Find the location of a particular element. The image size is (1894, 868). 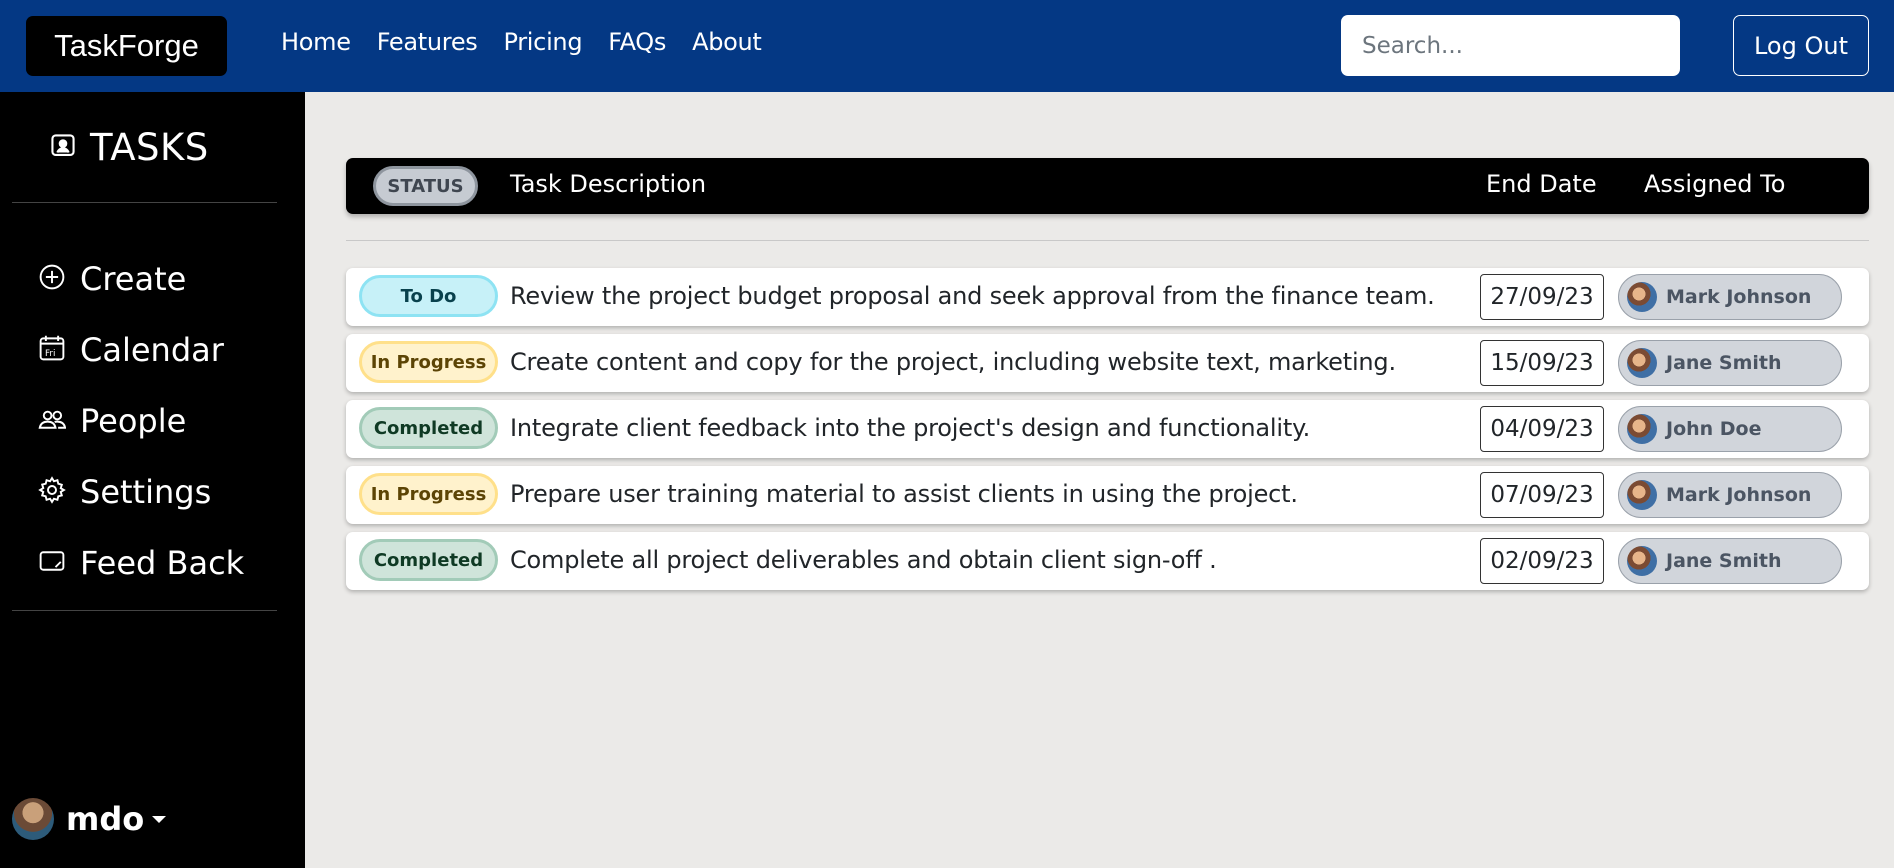

sidebar-item-calendar: Fri Calendar is located at coordinates (141, 349).